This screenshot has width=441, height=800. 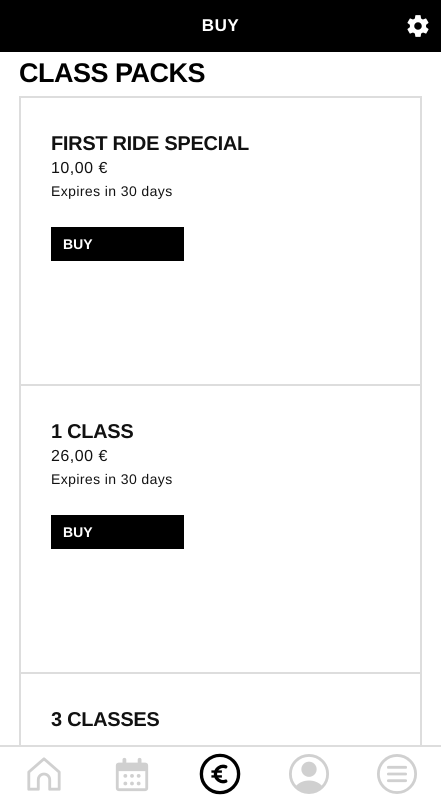 I want to click on home-icon, so click(x=44, y=773).